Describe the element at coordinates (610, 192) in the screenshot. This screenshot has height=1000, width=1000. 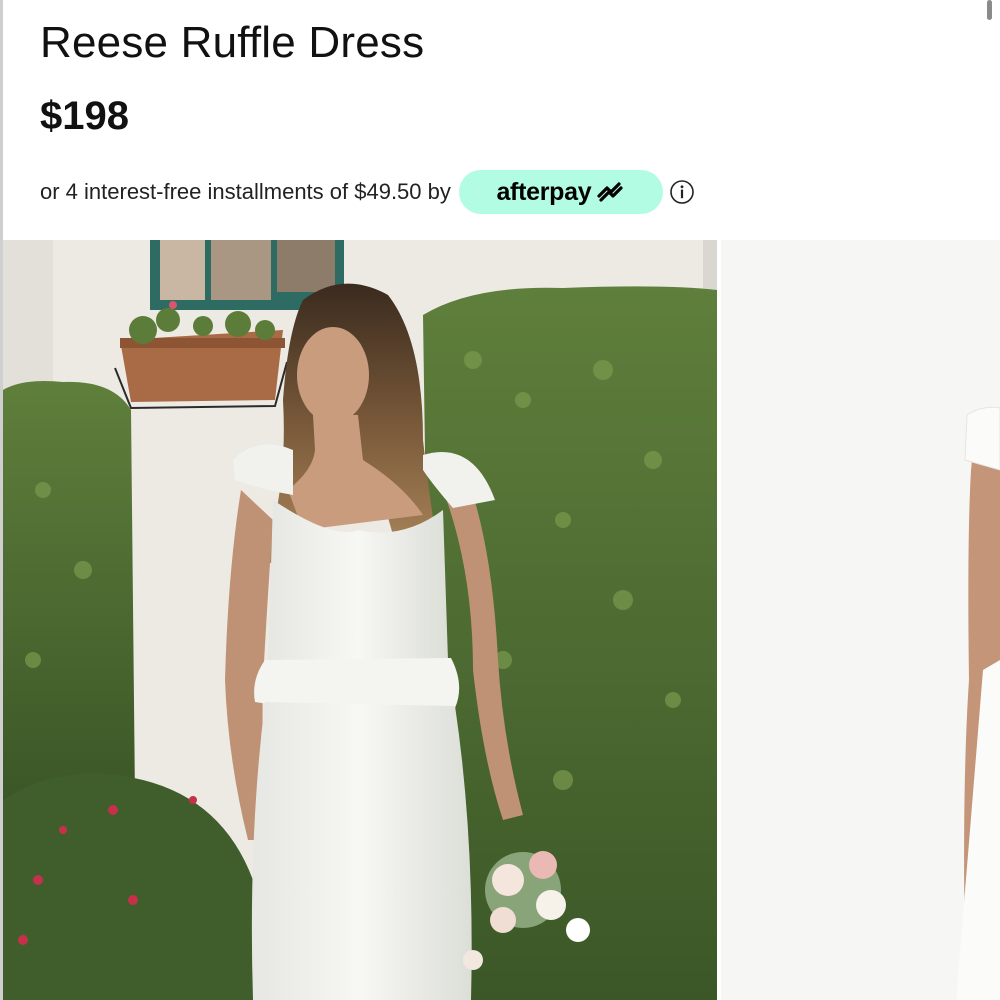
I see `afterpay-arrows-icon` at that location.